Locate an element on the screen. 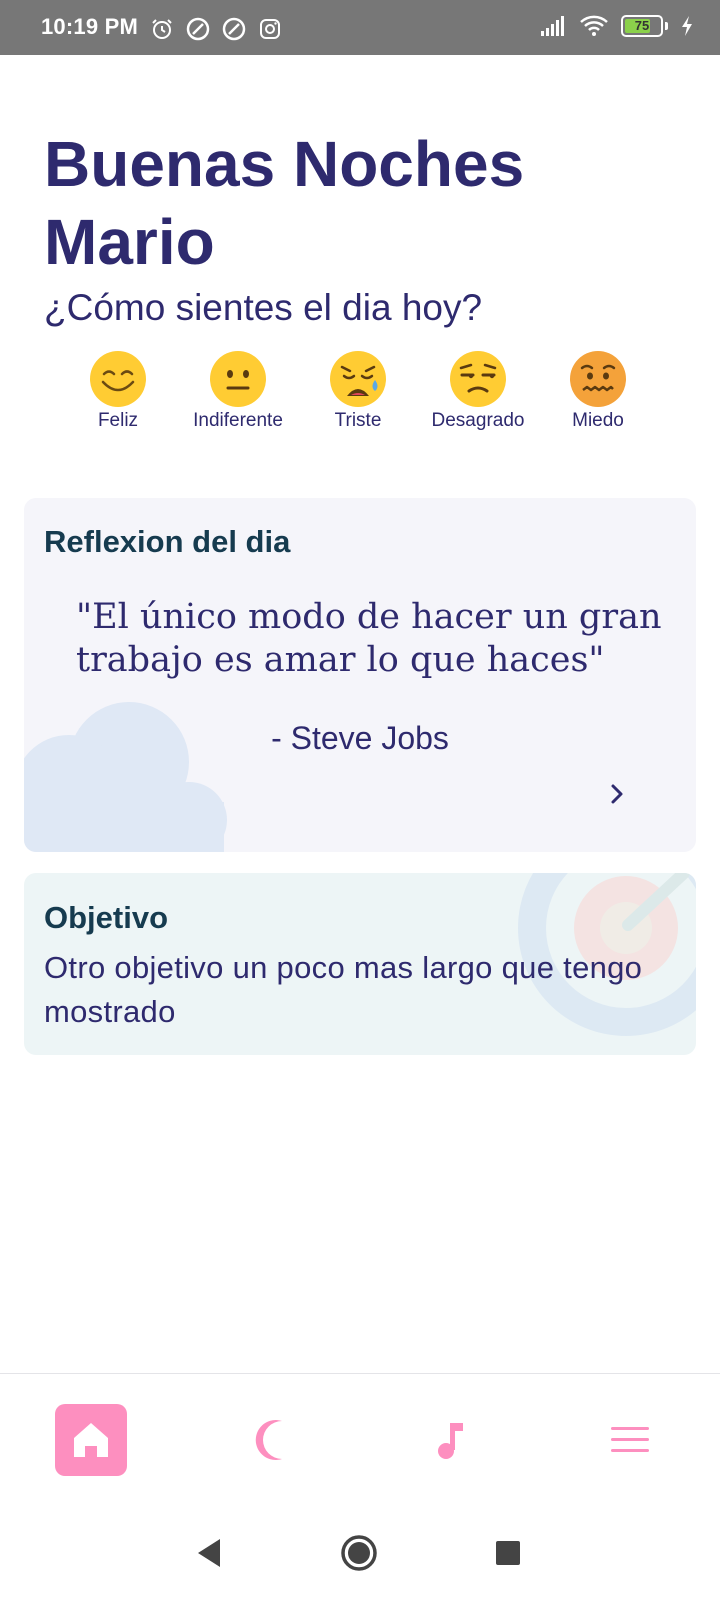 The image size is (720, 1600). menu-icon is located at coordinates (630, 1439).